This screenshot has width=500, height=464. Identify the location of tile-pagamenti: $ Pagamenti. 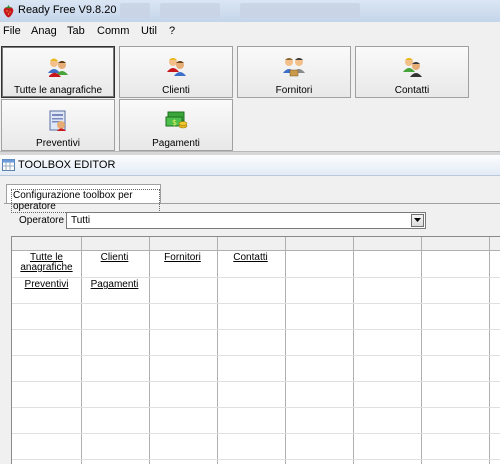
(176, 125).